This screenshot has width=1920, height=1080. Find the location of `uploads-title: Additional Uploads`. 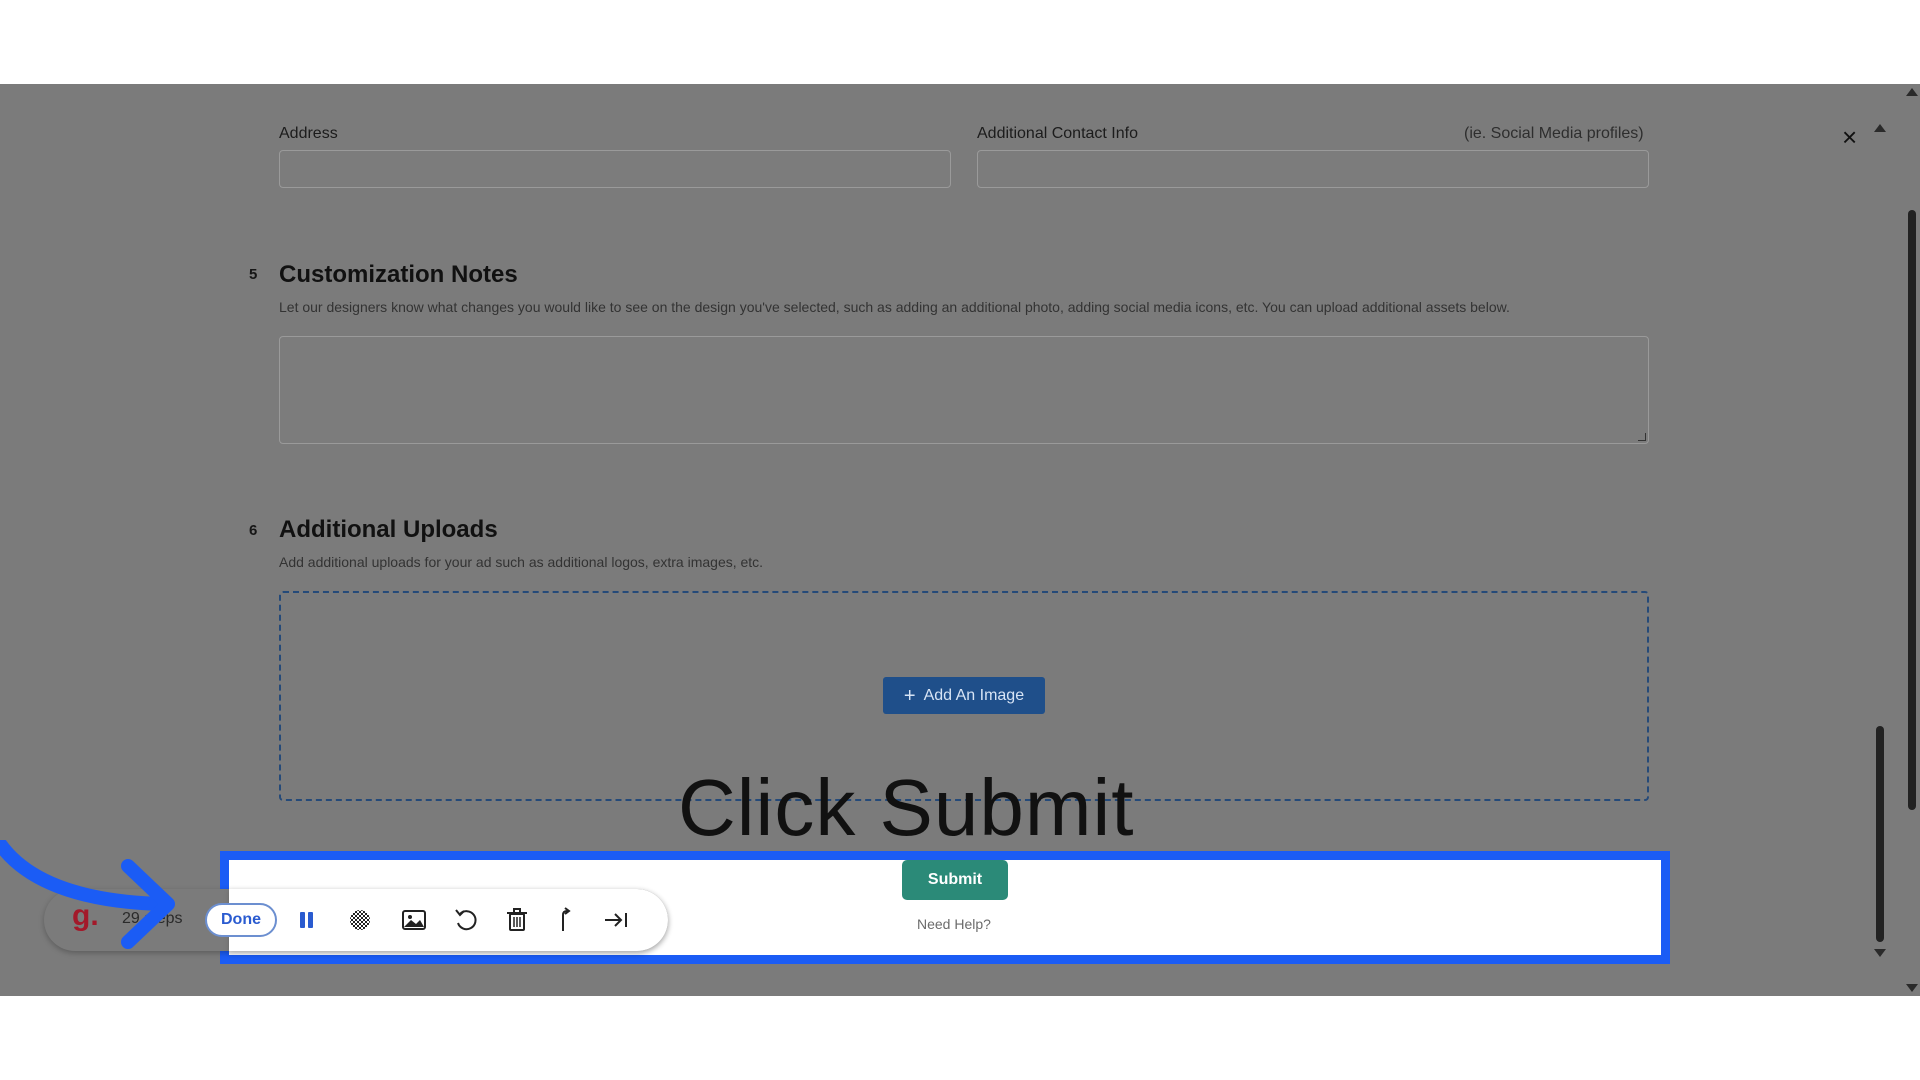

uploads-title: Additional Uploads is located at coordinates (388, 529).